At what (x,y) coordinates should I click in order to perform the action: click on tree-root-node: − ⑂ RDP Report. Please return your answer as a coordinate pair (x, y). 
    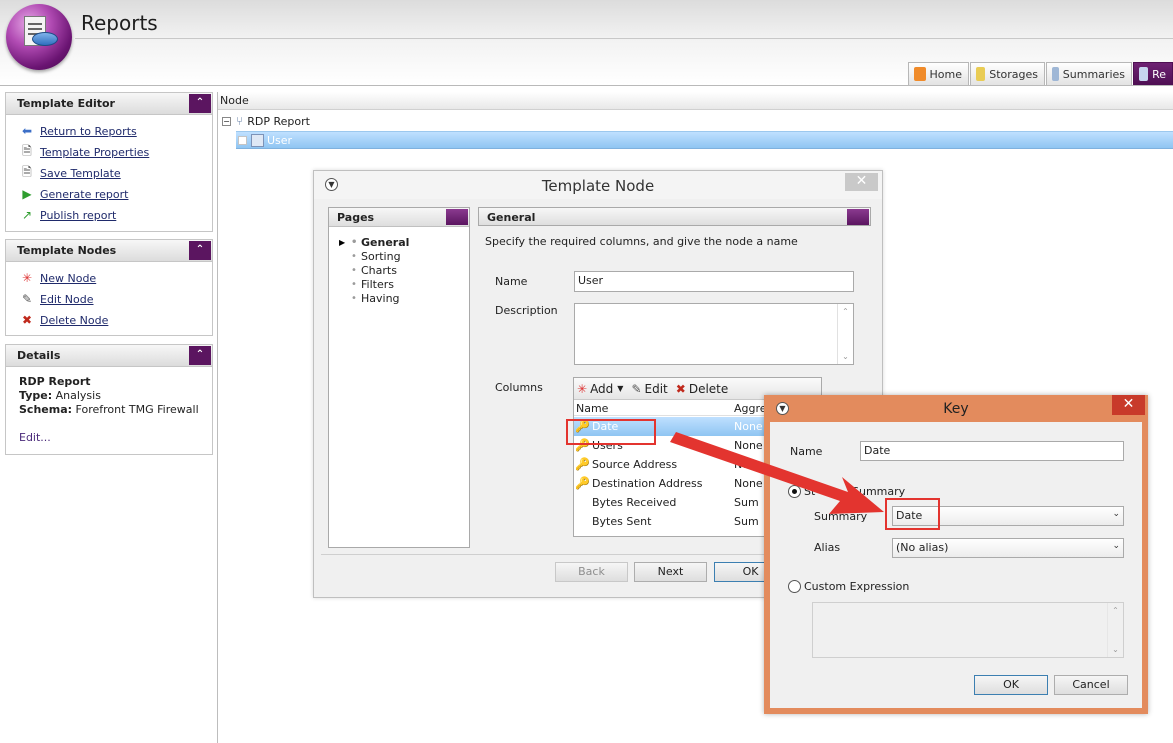
    Looking at the image, I should click on (266, 121).